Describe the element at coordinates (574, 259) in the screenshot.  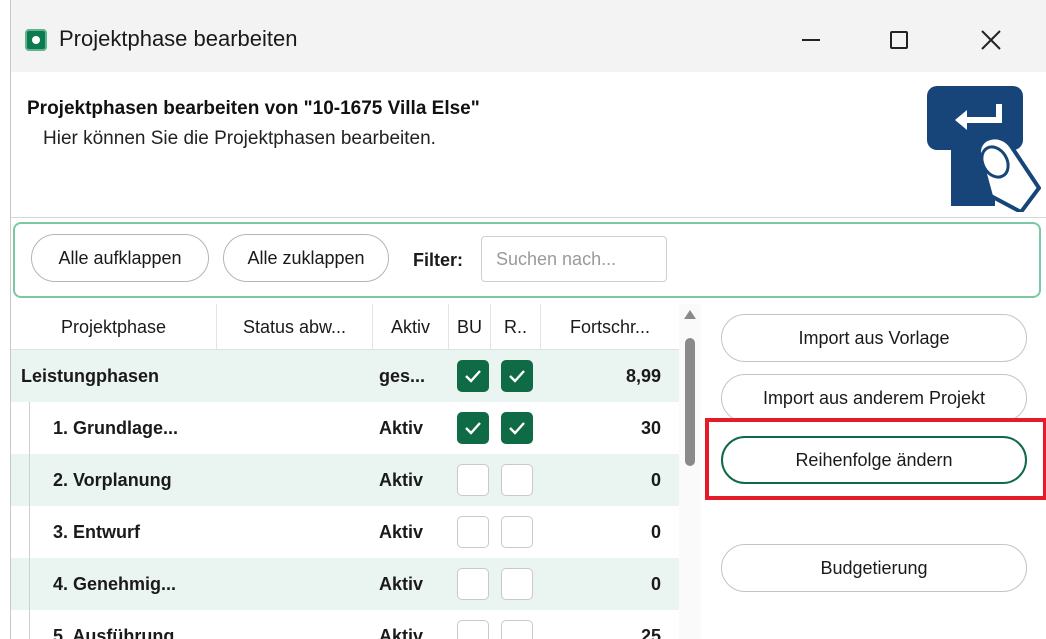
I see `search-input` at that location.